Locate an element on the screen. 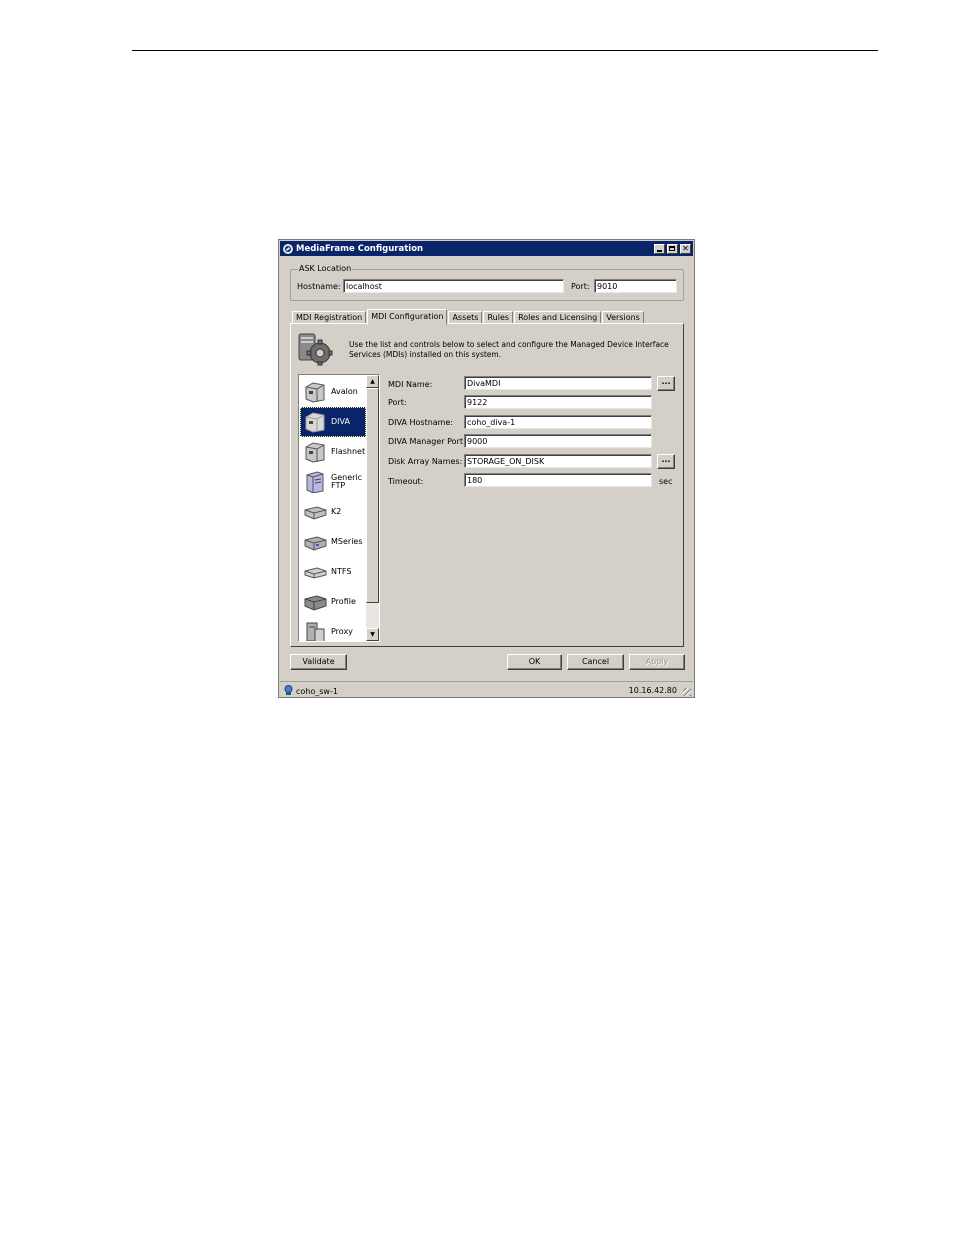  disk-array-names-label: Disk Array Names: is located at coordinates (425, 461).